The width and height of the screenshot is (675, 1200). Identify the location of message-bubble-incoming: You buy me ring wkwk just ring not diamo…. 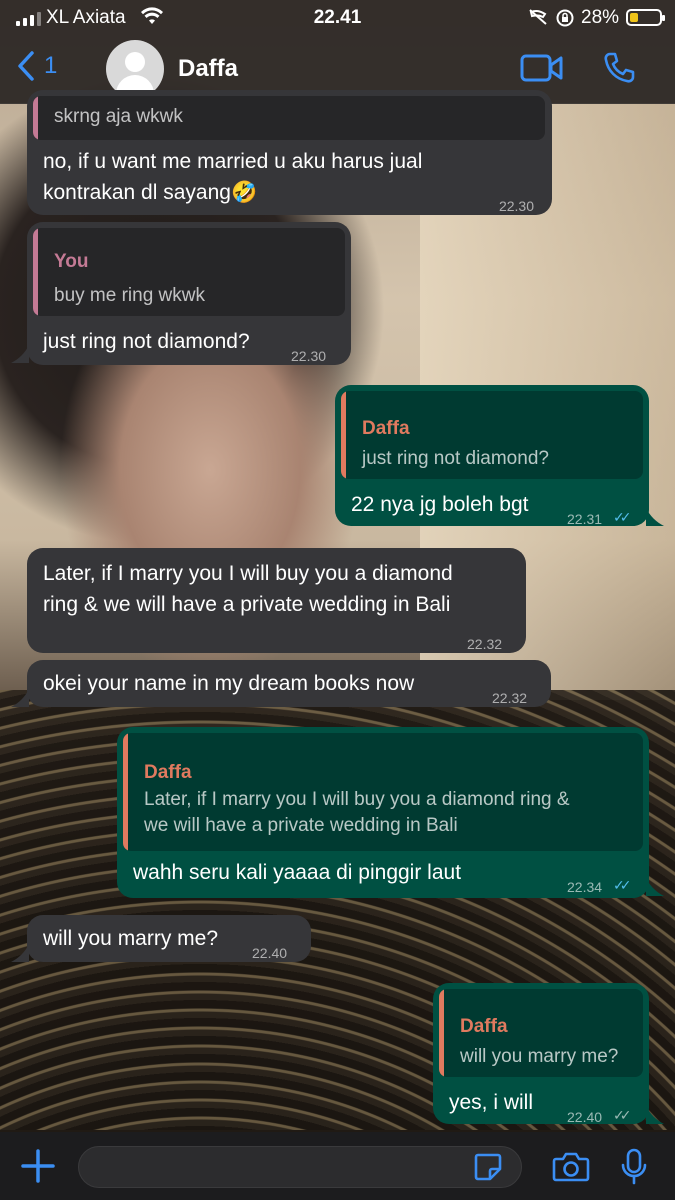
(189, 293).